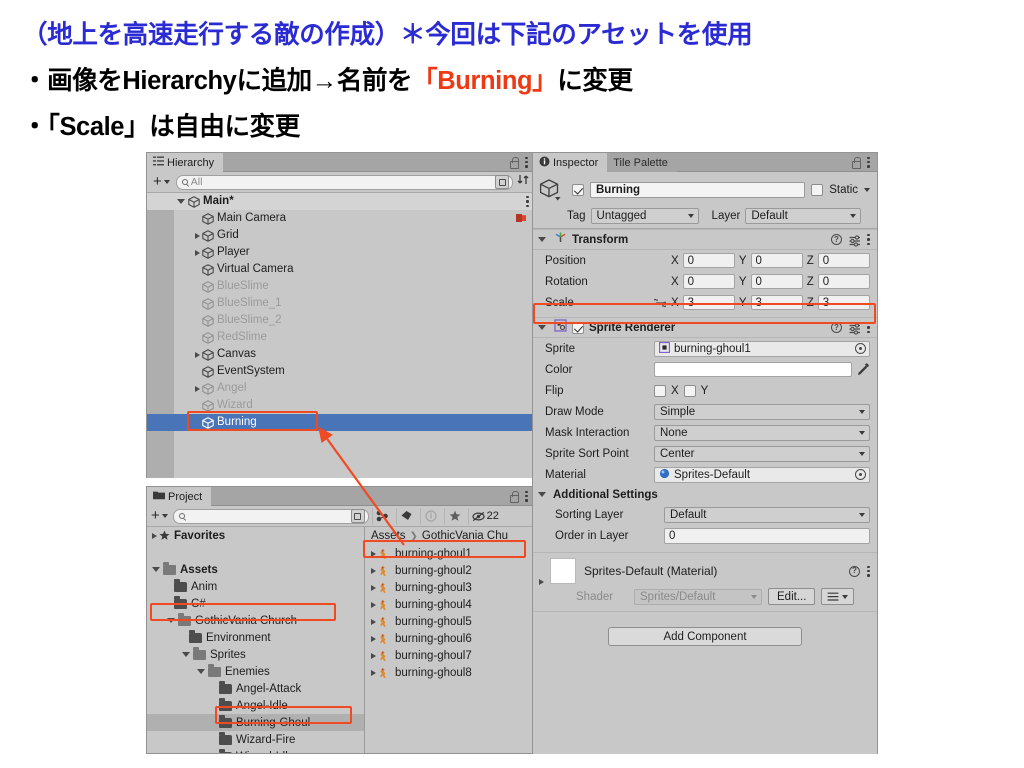  I want to click on breadcrumb-item-0: Assets, so click(388, 536).